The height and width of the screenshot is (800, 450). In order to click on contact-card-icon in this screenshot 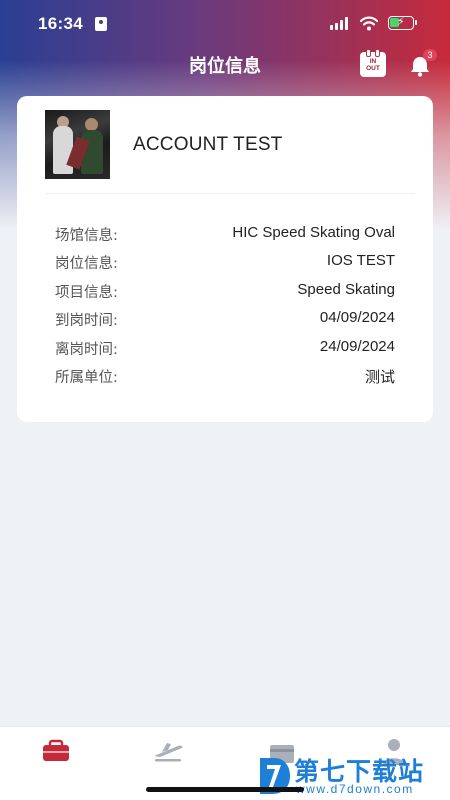, I will do `click(101, 24)`.